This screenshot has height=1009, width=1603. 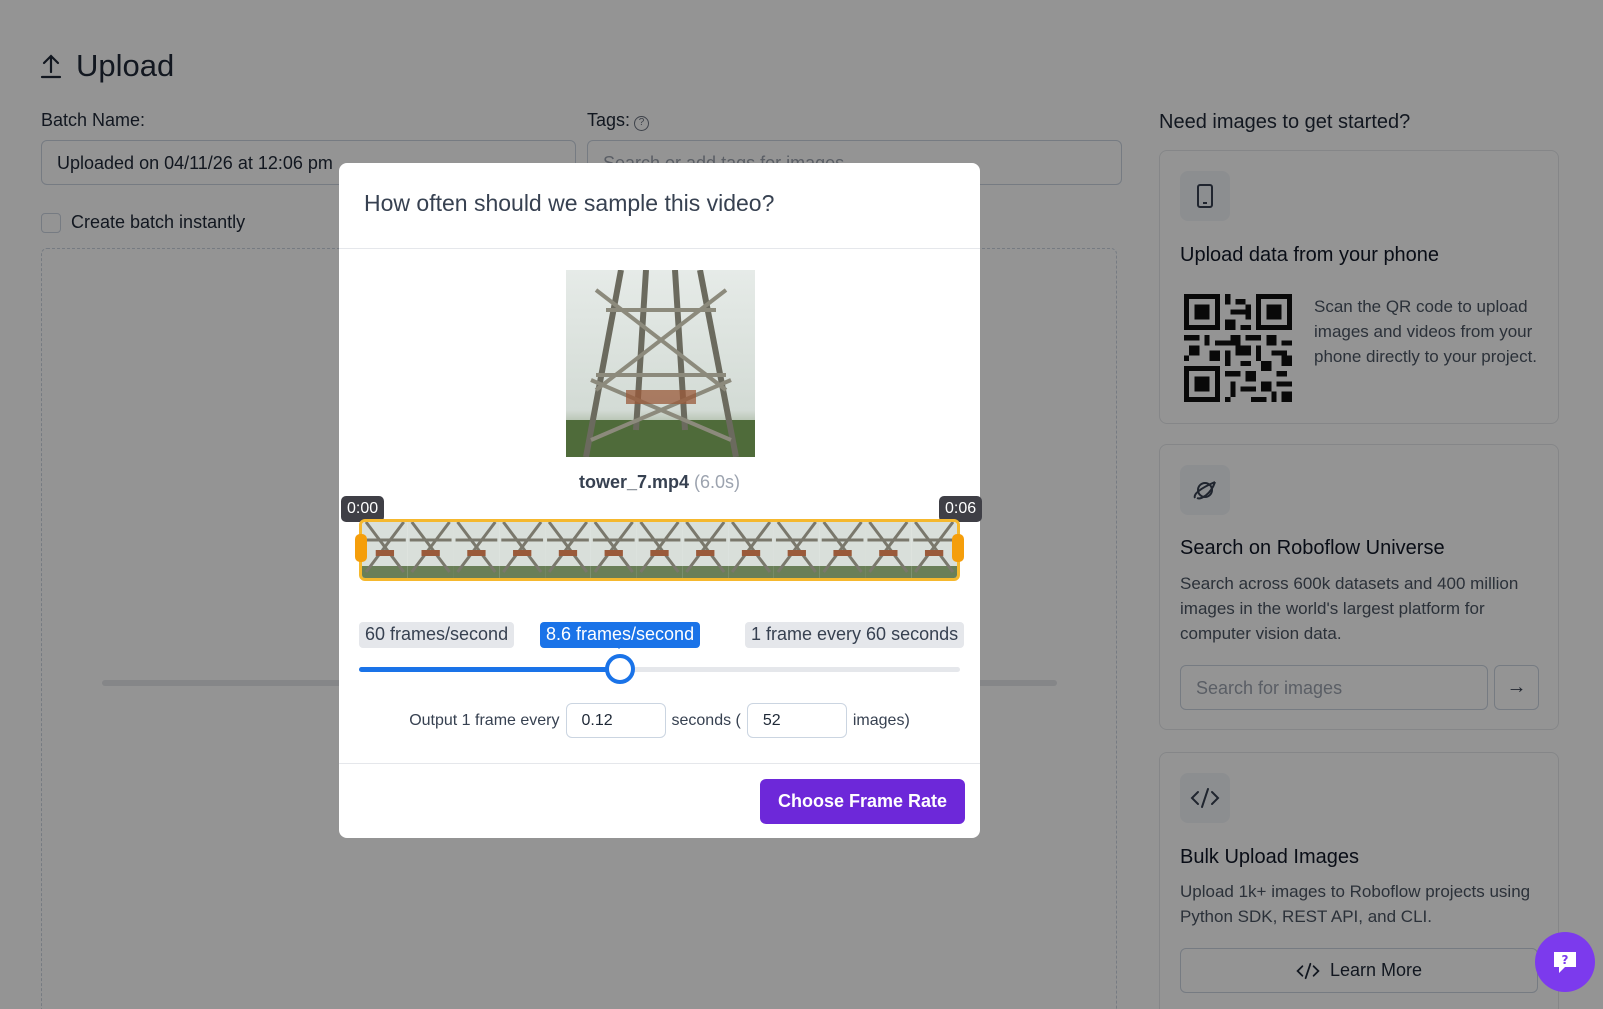 What do you see at coordinates (659, 669) in the screenshot?
I see `frame-rate-slider` at bounding box center [659, 669].